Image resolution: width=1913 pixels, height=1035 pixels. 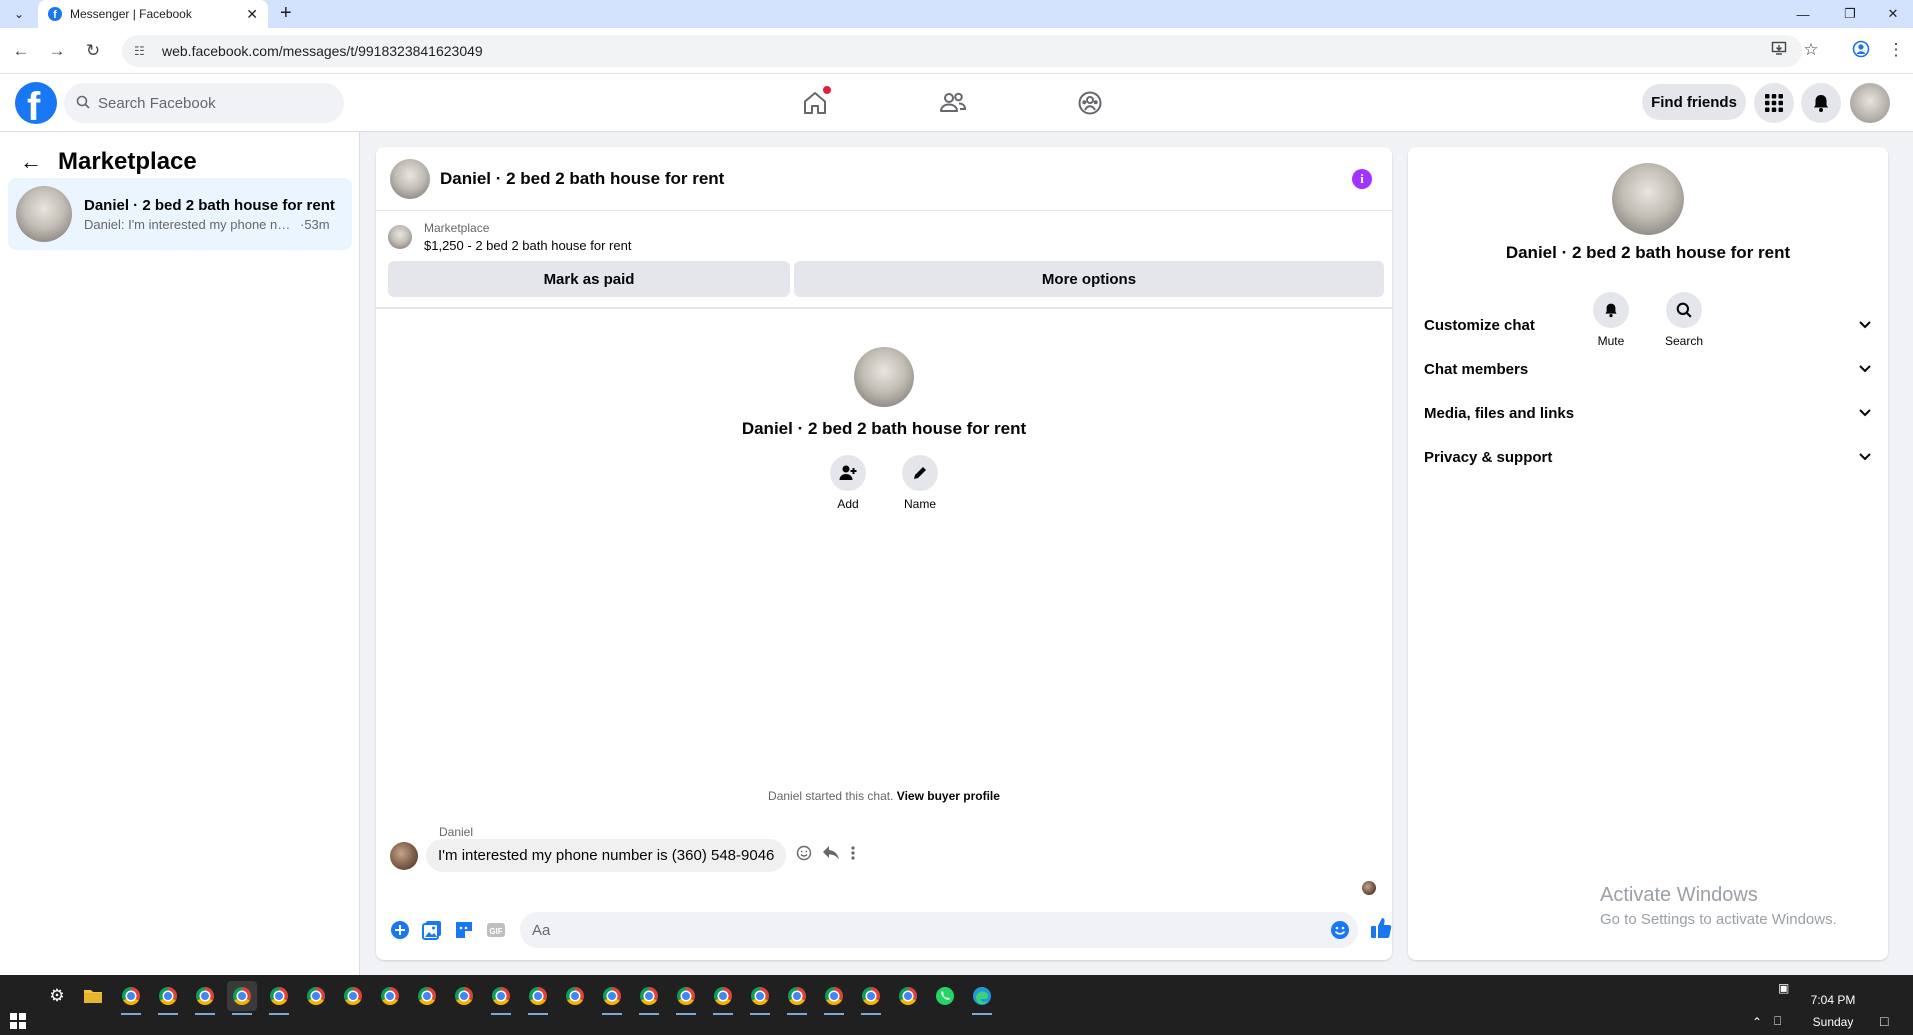 I want to click on browser-tab-strip: ⌄ f Messenger | Facebook ✕ + — ❐ ✕, so click(x=956, y=14).